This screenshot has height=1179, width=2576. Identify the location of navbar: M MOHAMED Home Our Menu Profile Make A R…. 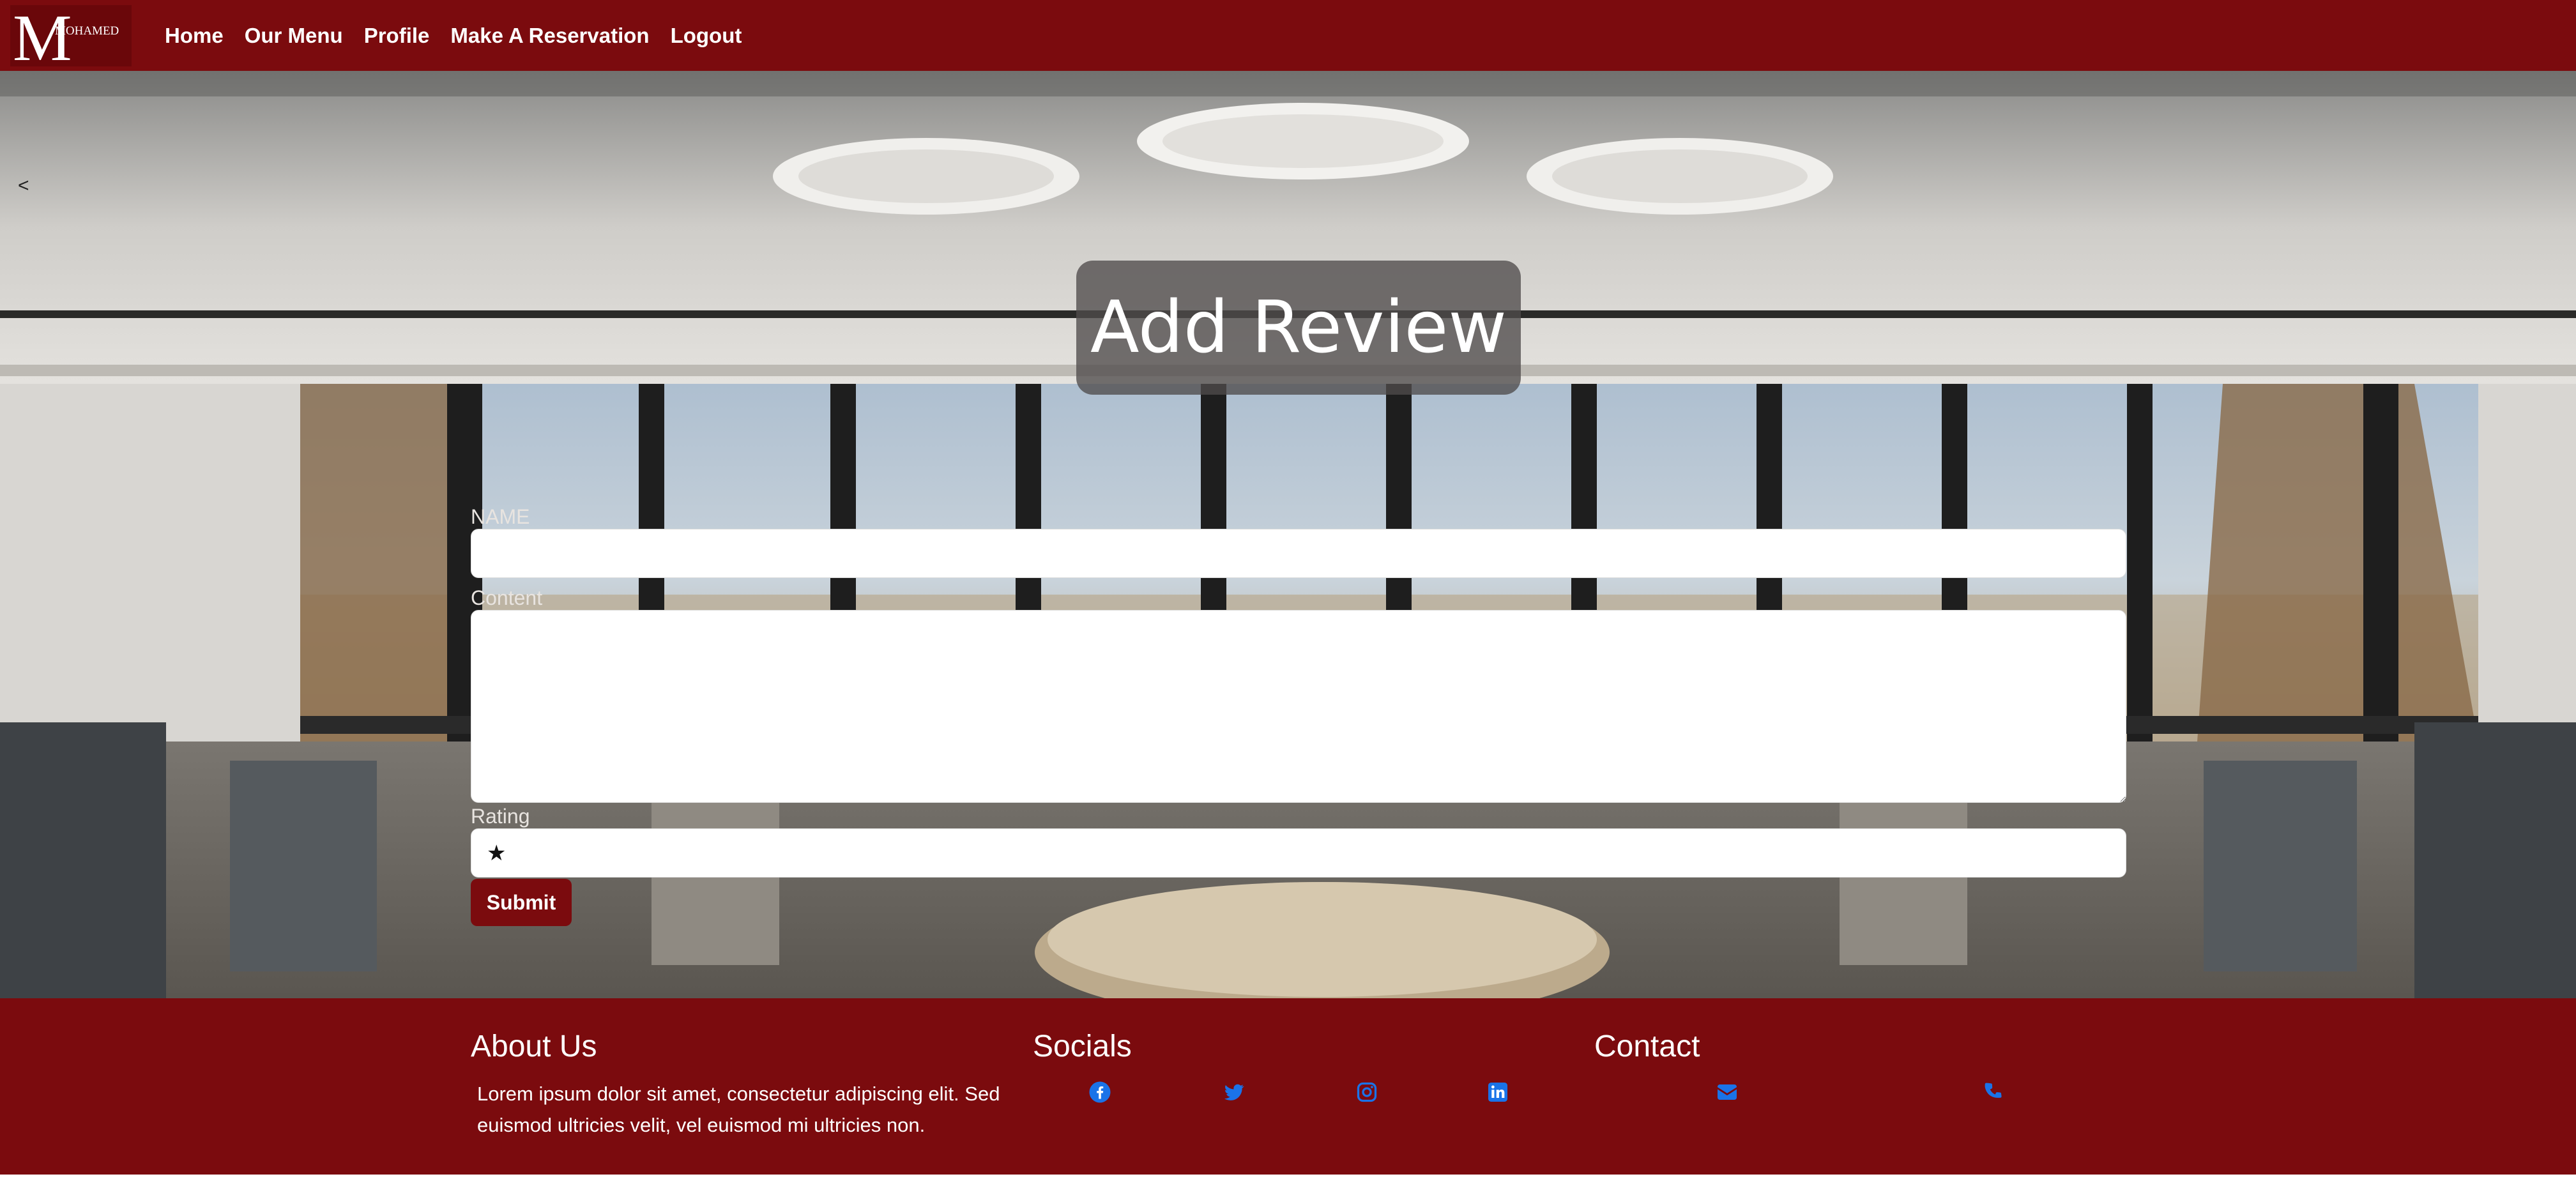
(1288, 37).